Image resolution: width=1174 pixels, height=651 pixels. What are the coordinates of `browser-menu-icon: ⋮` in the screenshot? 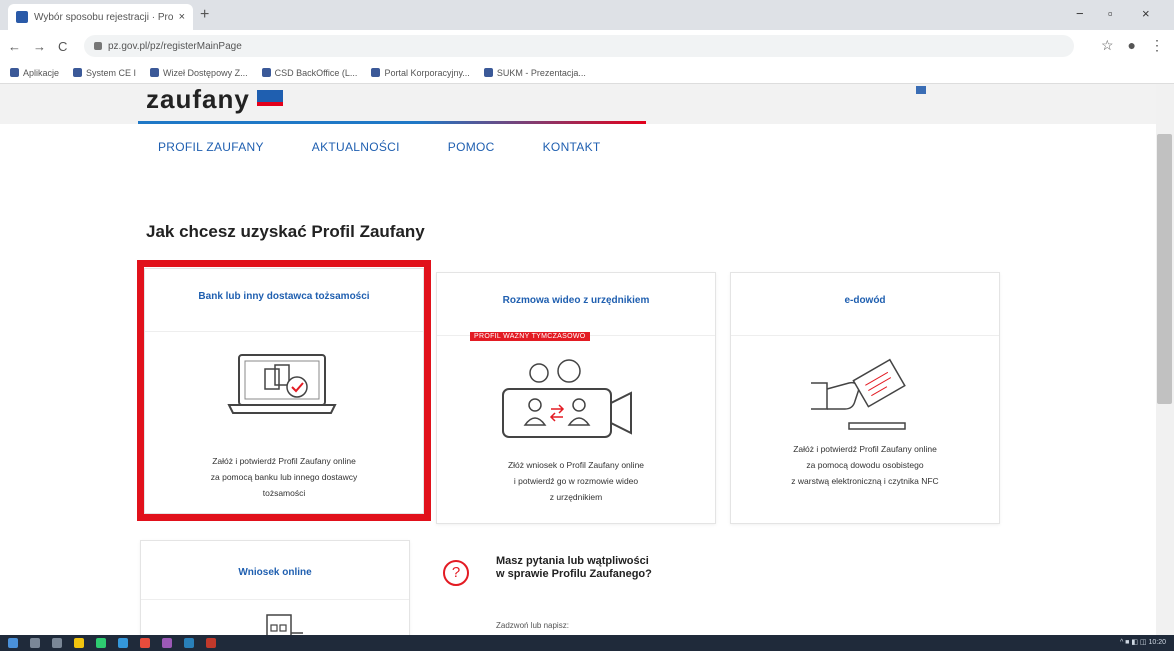 It's located at (1157, 45).